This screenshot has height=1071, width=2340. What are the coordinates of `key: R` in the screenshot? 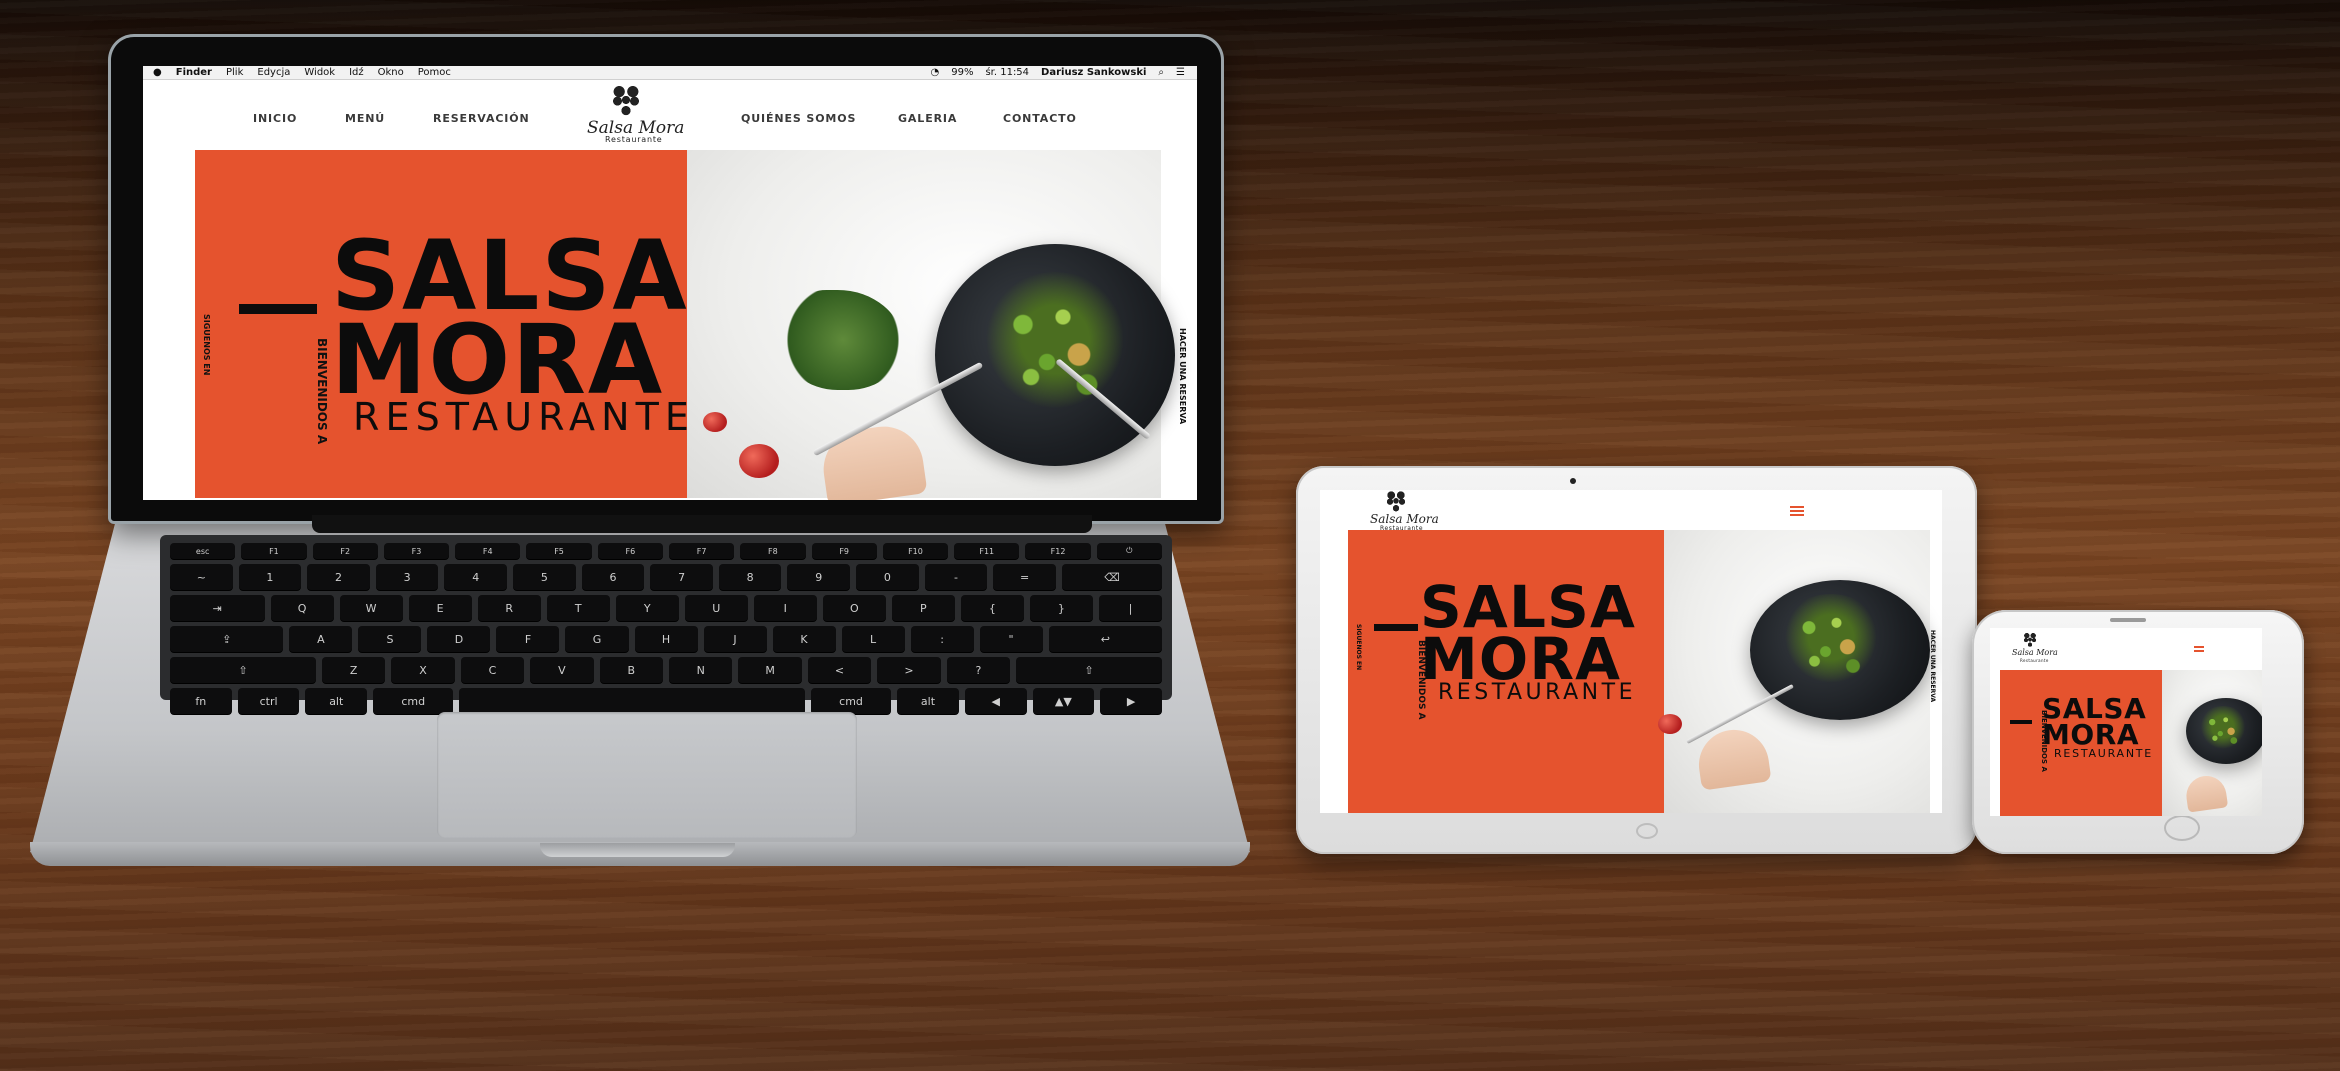 It's located at (509, 608).